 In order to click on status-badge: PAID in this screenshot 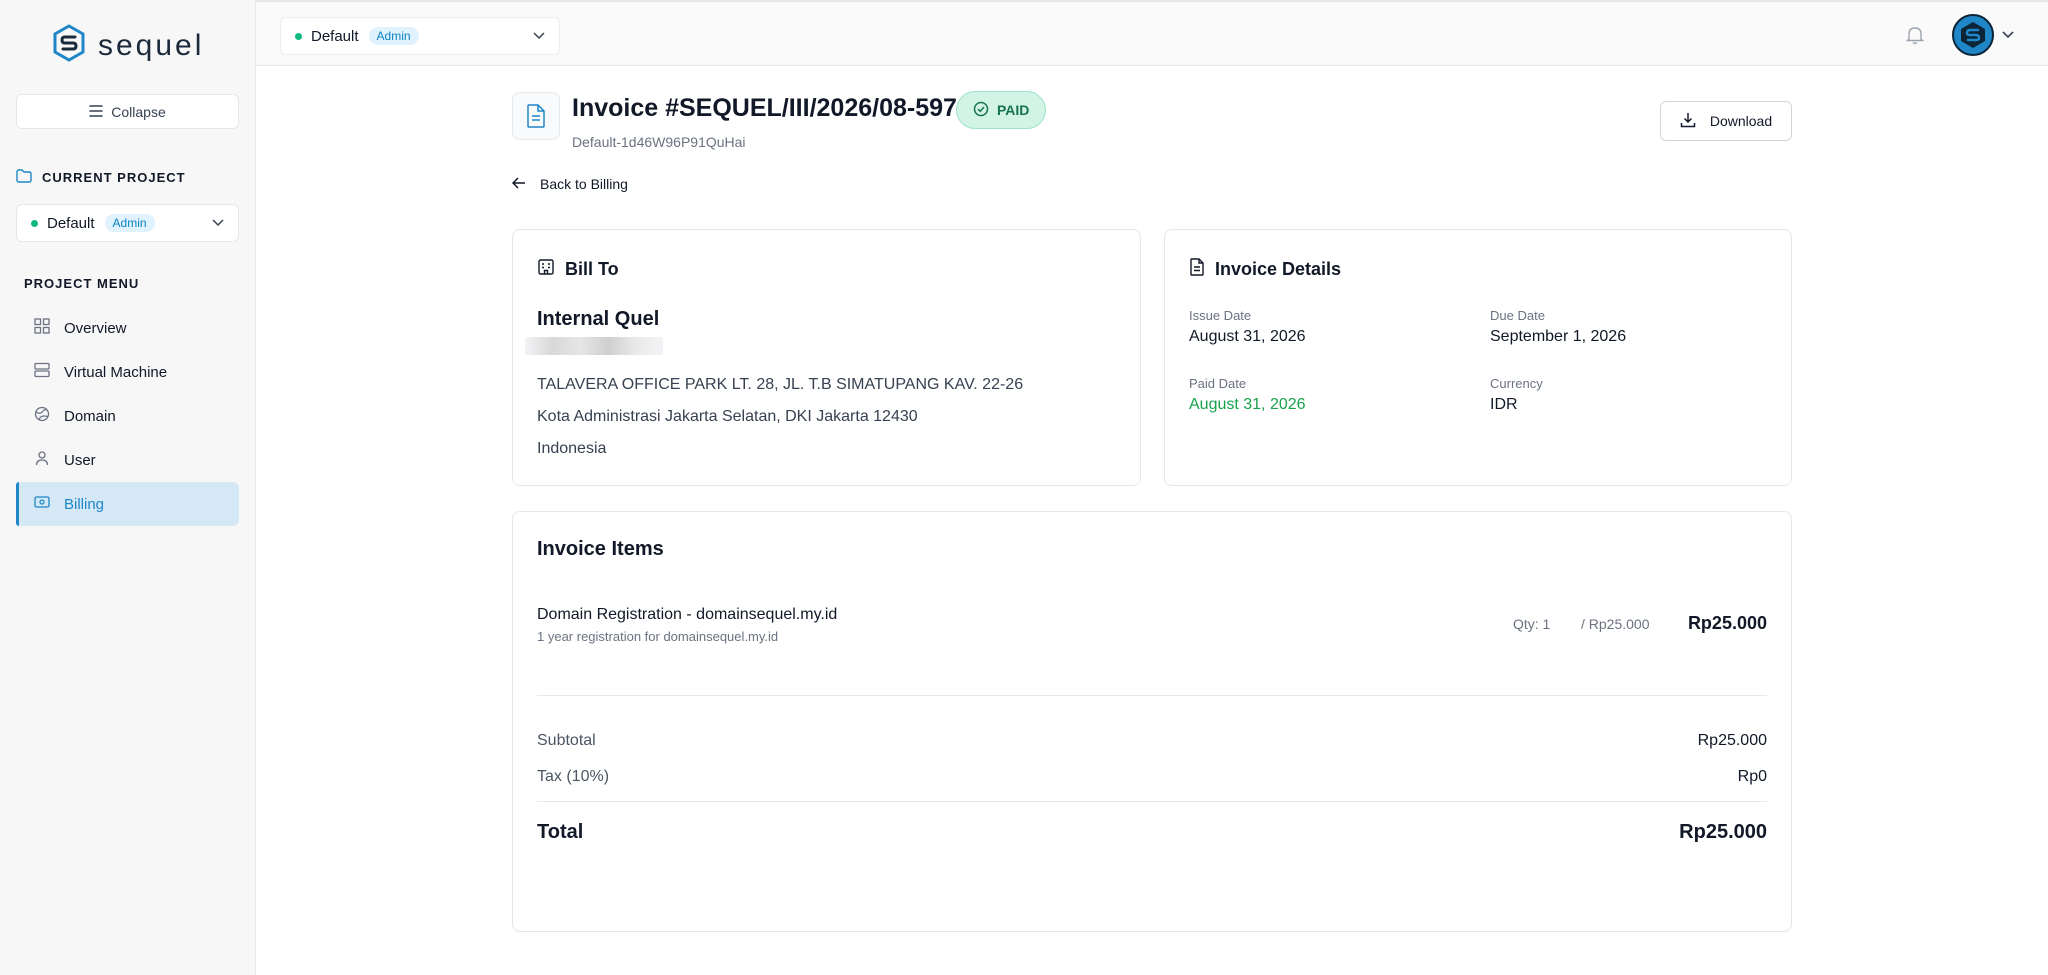, I will do `click(1001, 110)`.